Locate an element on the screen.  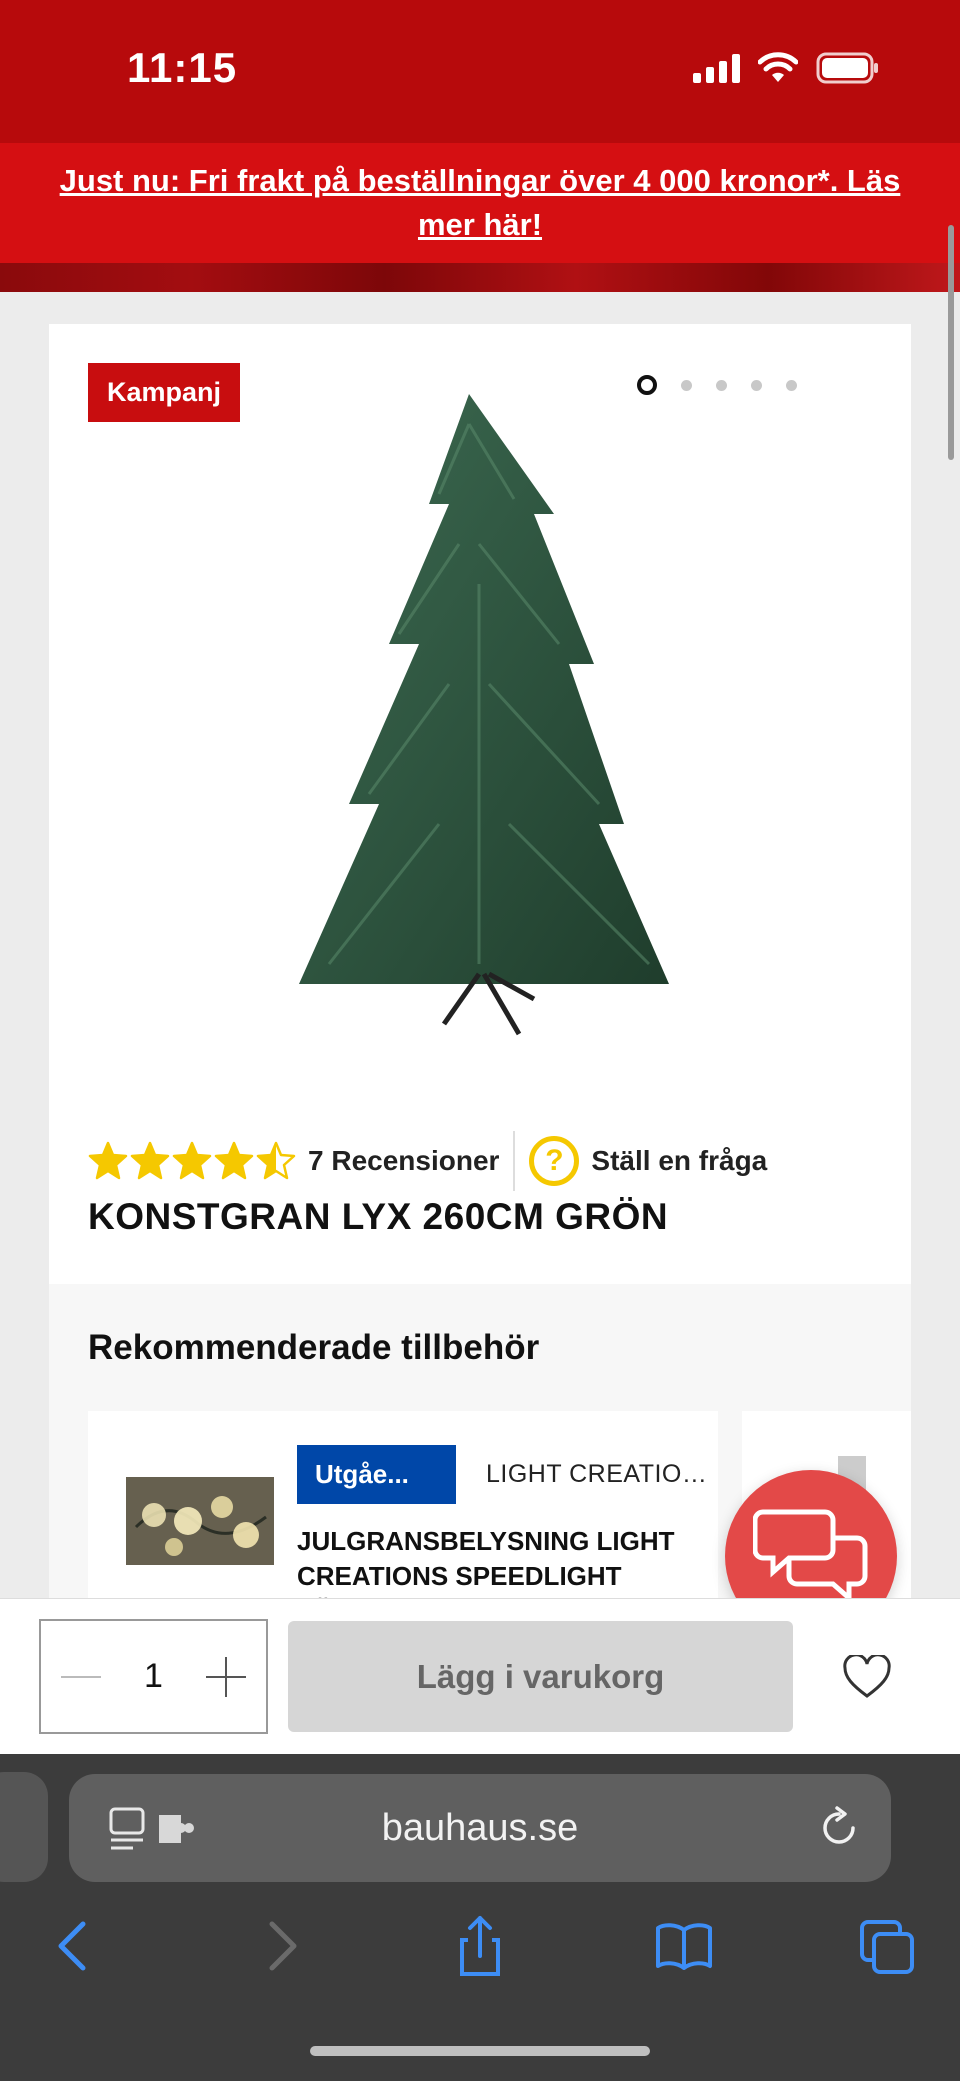
scroll-indicator is located at coordinates (951, 342).